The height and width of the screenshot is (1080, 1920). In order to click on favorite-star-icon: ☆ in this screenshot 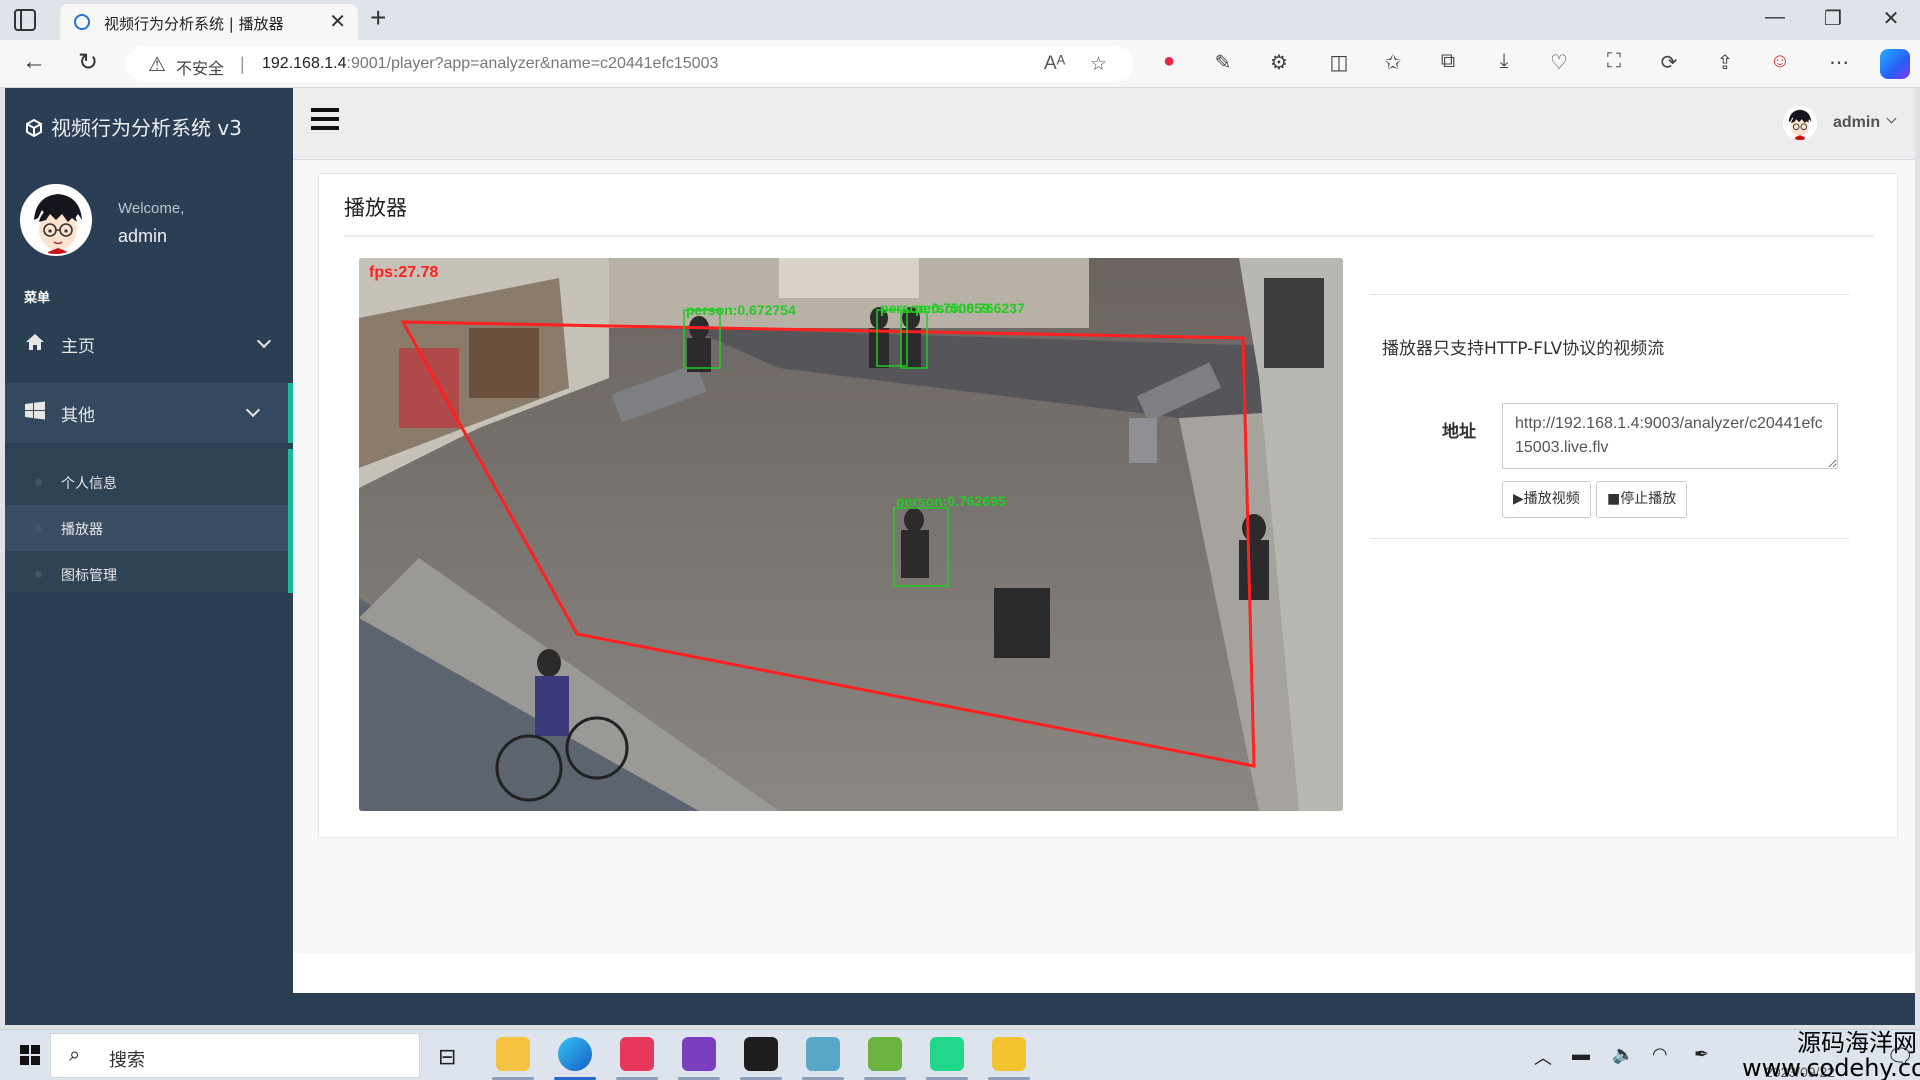, I will do `click(1098, 64)`.